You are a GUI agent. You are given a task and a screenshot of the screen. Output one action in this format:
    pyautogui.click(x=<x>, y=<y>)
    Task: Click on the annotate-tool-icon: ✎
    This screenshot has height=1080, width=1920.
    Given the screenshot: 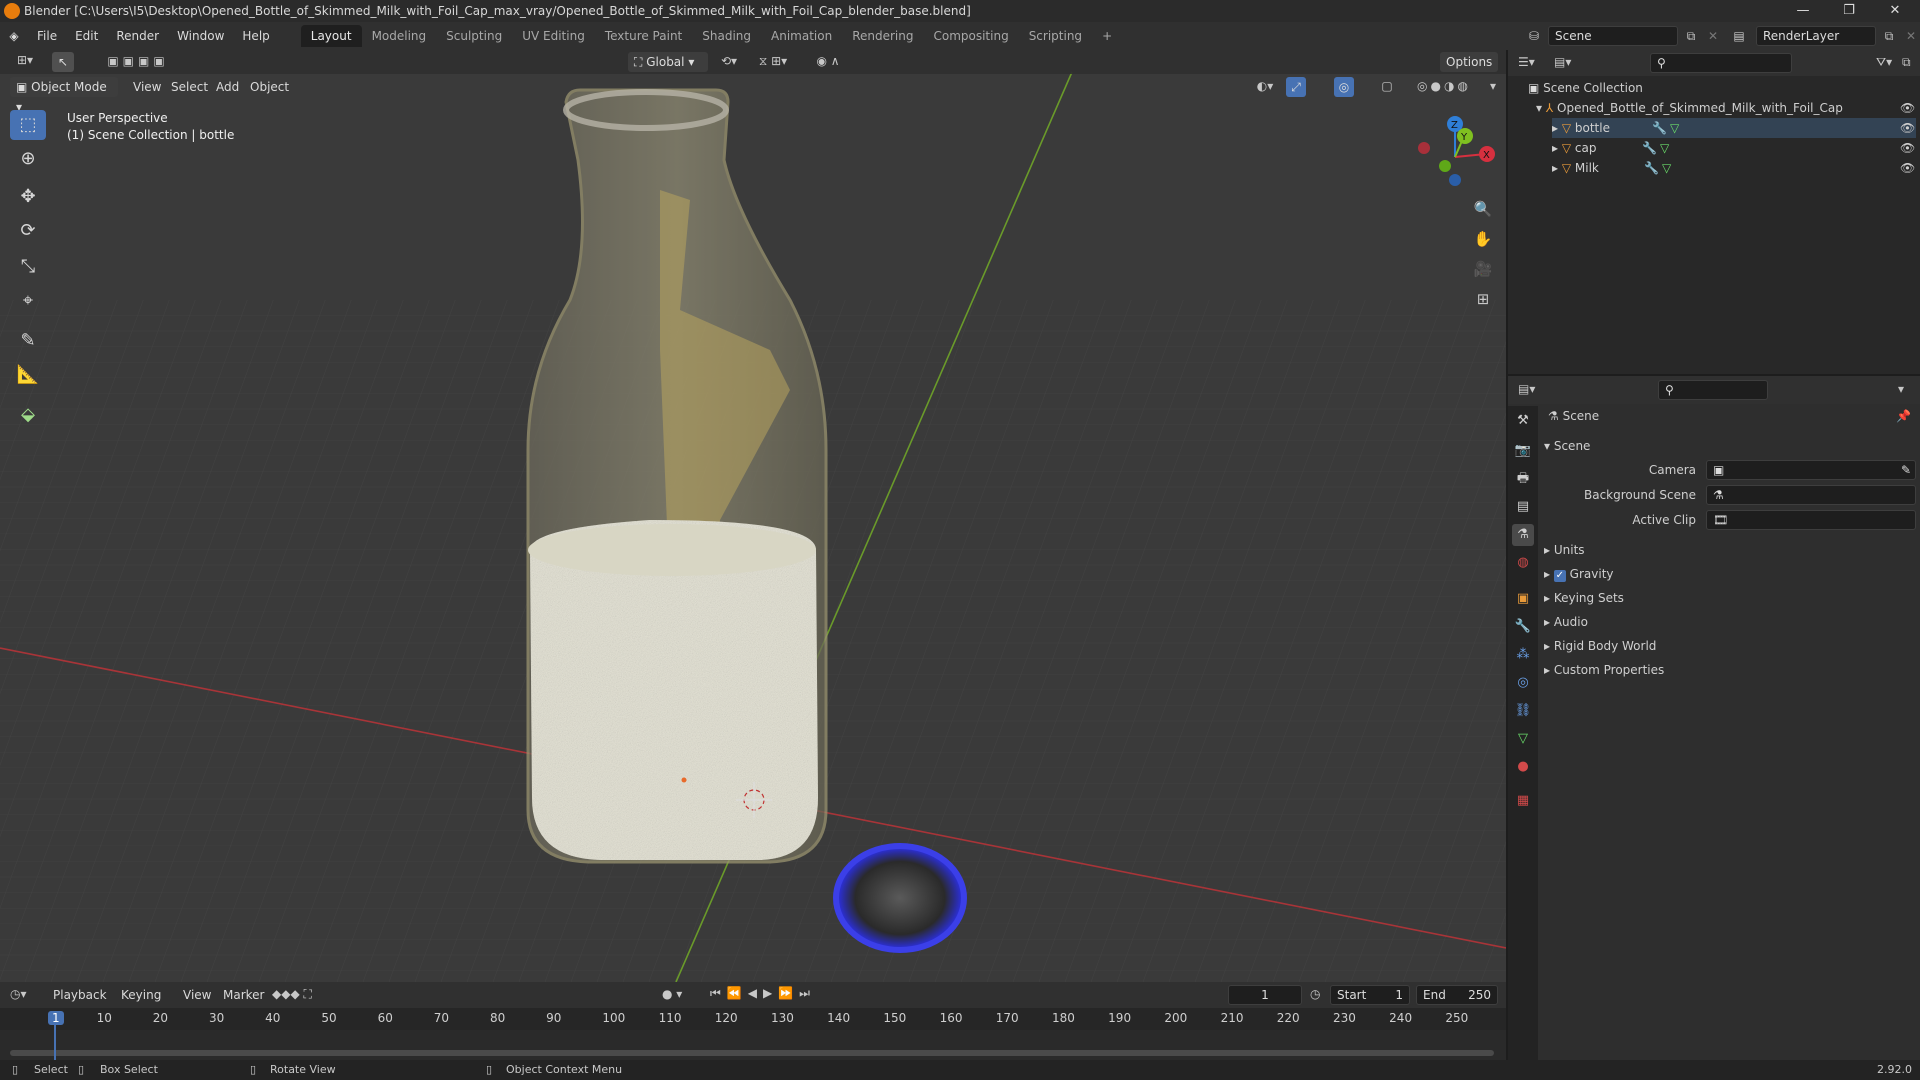 What is the action you would take?
    pyautogui.click(x=28, y=341)
    